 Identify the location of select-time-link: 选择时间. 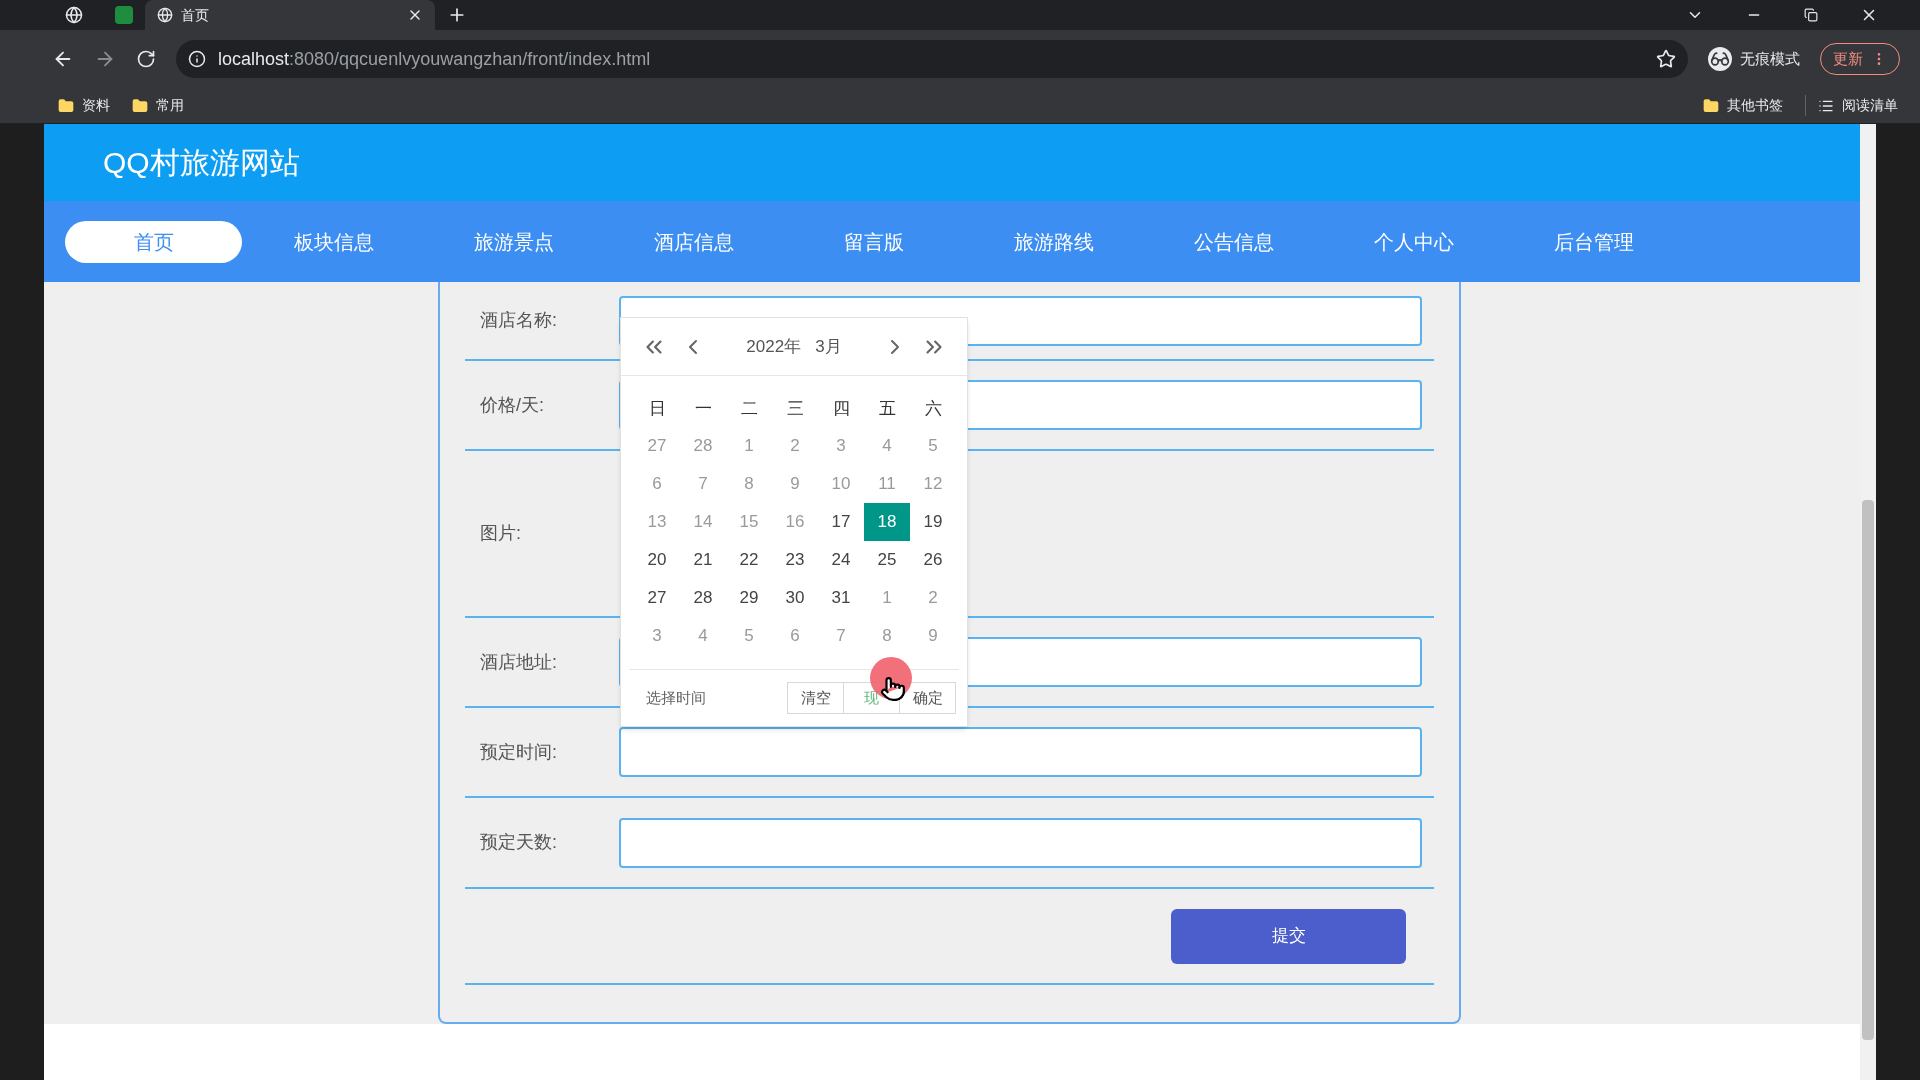
(717, 698).